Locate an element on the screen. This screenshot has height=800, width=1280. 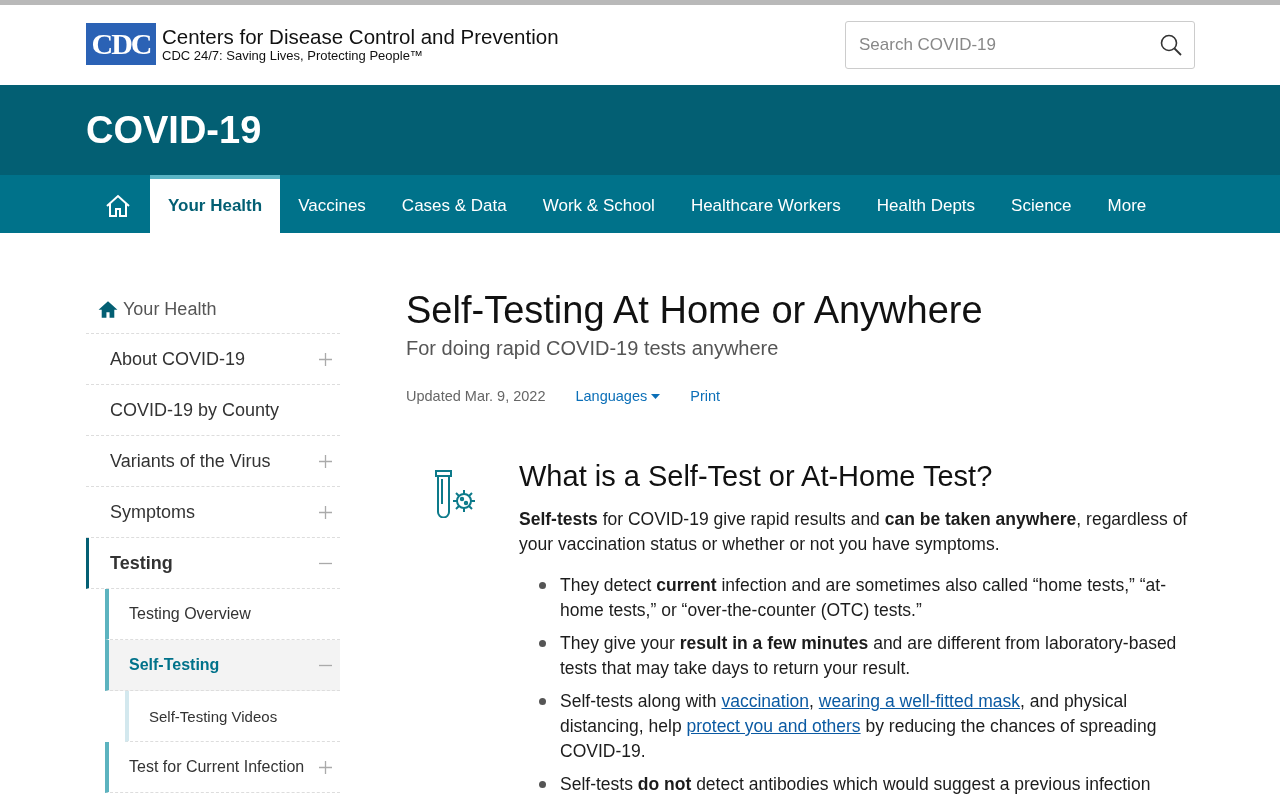
nav-tab: Vaccines is located at coordinates (332, 204).